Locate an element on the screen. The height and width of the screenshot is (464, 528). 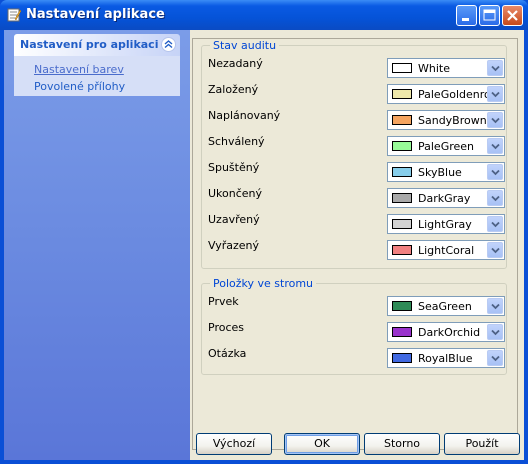
color-name: DarkGray is located at coordinates (444, 198).